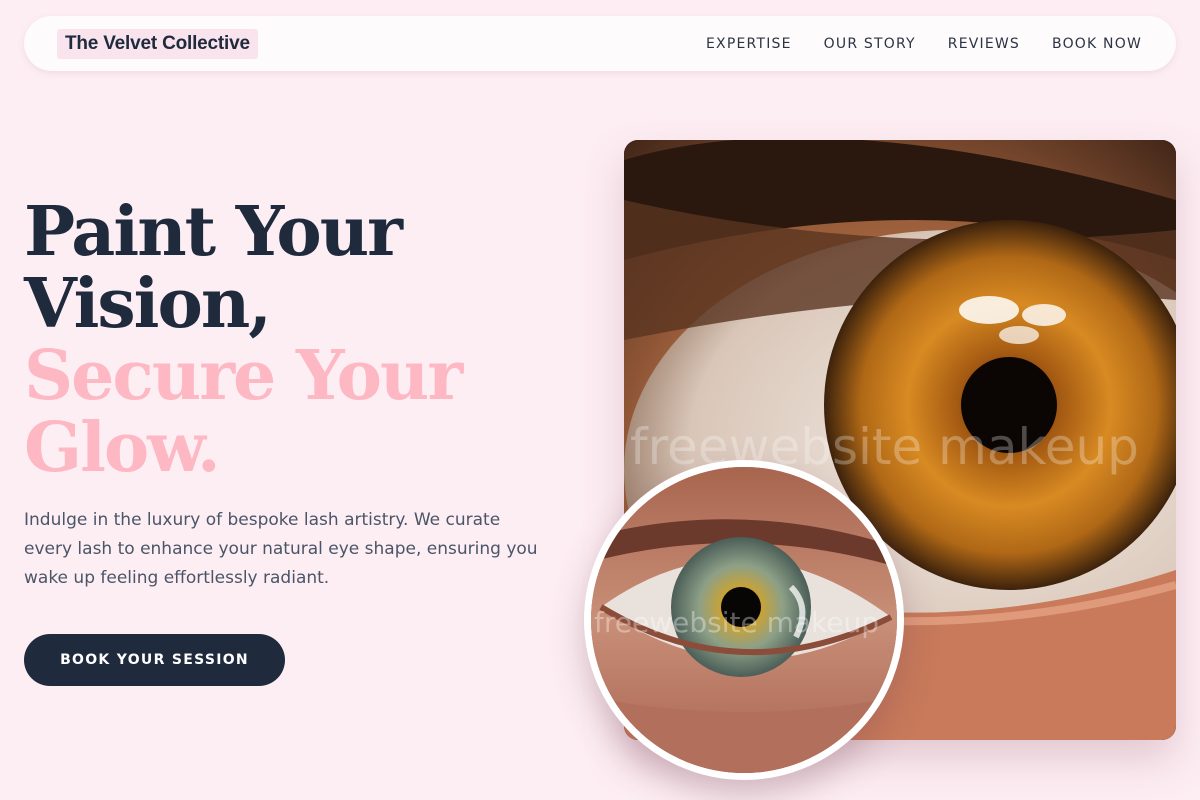 This screenshot has height=800, width=1200. Describe the element at coordinates (924, 44) in the screenshot. I see `nav-links: EXPERTISE OUR STORY REVIEWS BOOK NOW` at that location.